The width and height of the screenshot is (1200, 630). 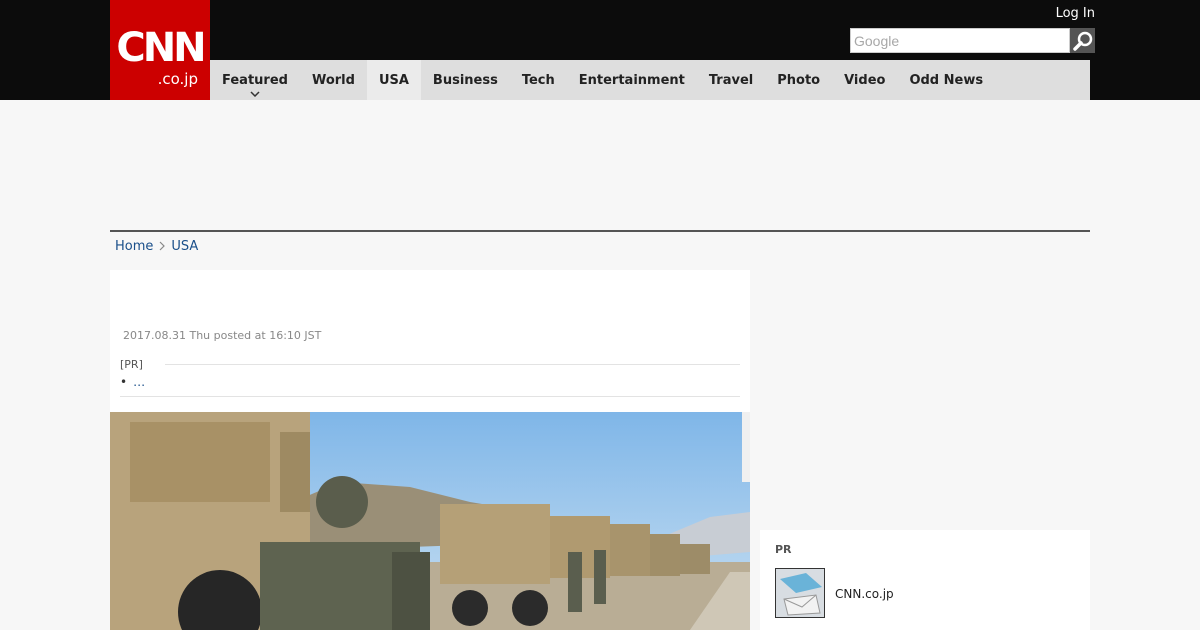 I want to click on nav-item-label: Business, so click(x=465, y=80).